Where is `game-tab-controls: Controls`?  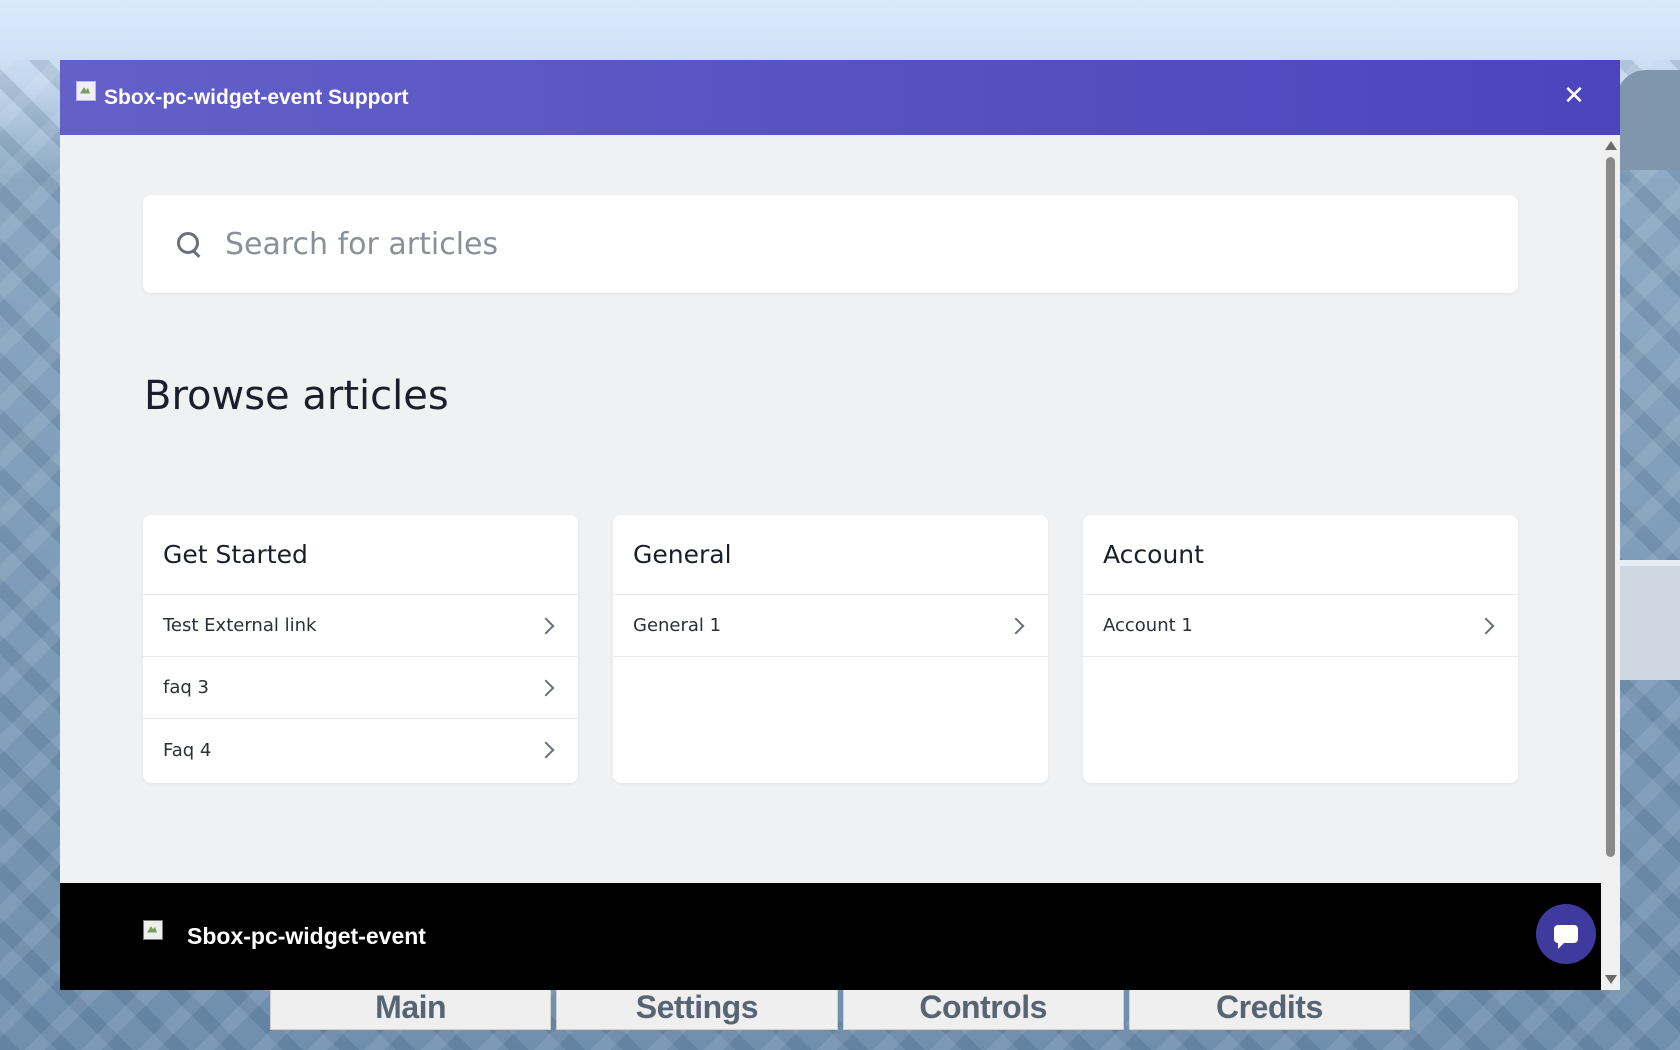
game-tab-controls: Controls is located at coordinates (983, 1007).